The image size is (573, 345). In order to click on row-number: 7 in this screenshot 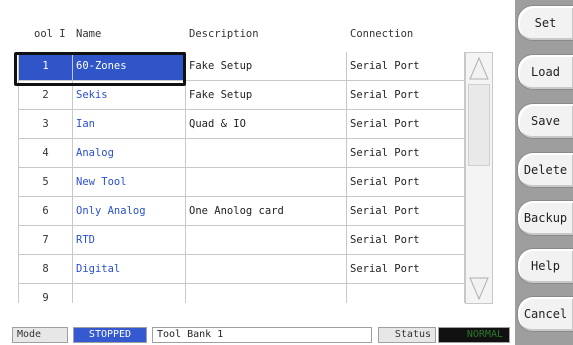, I will do `click(45, 240)`.